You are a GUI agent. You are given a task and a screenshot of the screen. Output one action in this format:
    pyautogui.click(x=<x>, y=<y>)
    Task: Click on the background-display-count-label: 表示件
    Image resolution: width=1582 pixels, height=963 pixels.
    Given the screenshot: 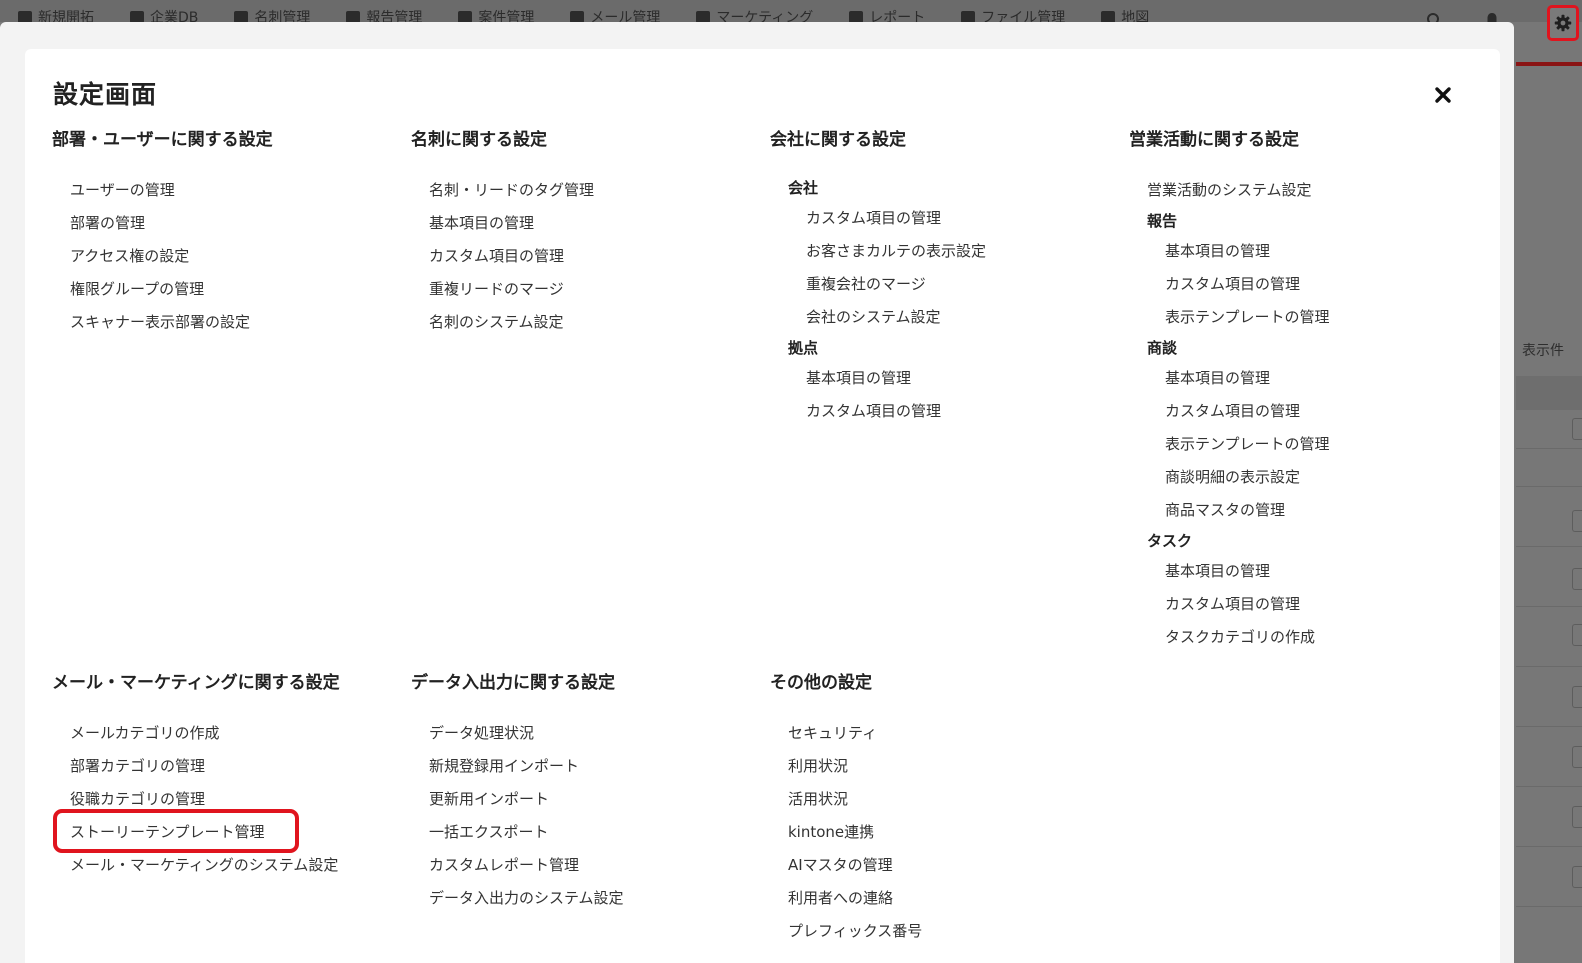 What is the action you would take?
    pyautogui.click(x=1543, y=351)
    